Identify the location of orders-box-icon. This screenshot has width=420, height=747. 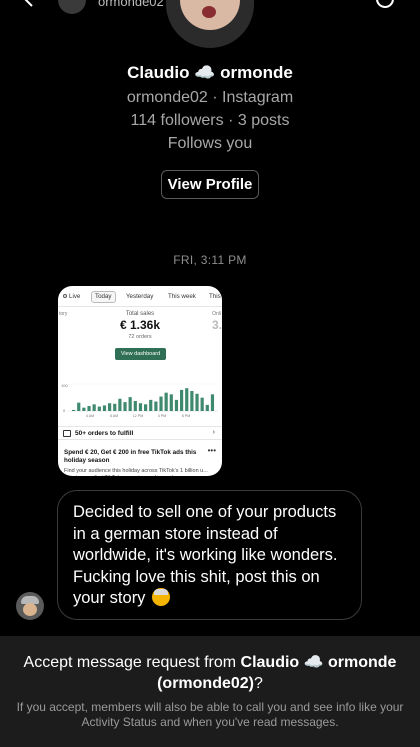
(67, 433).